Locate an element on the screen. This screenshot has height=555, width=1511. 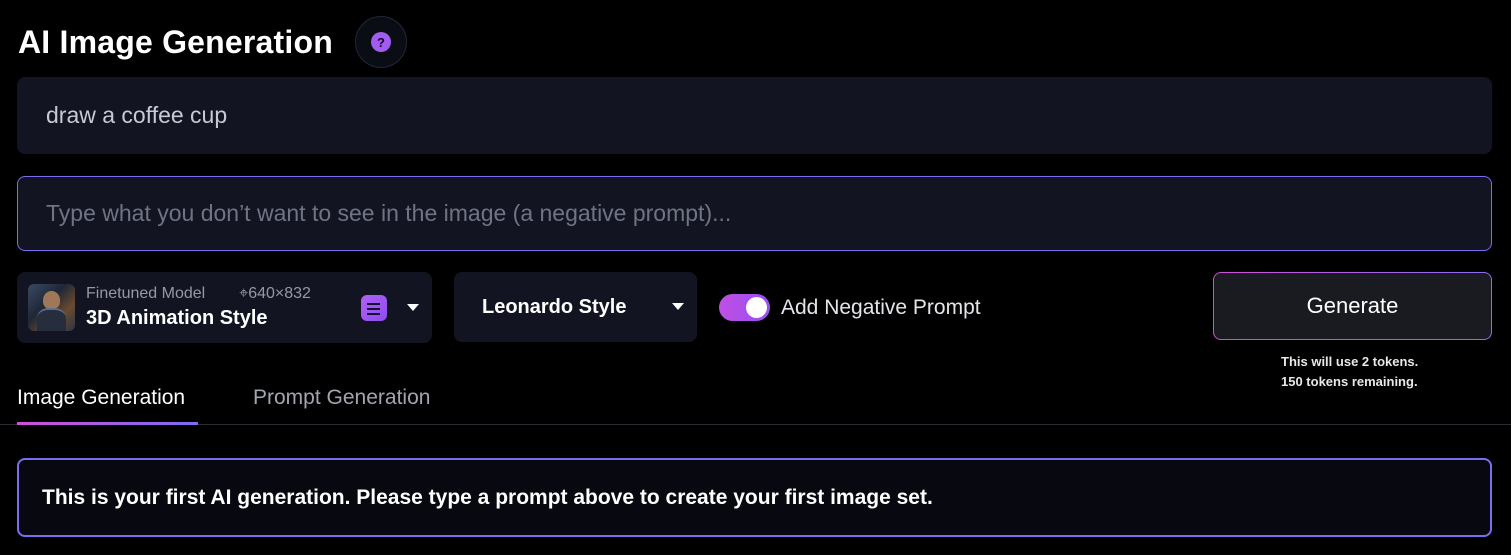
generate-button: Generate is located at coordinates (1352, 306).